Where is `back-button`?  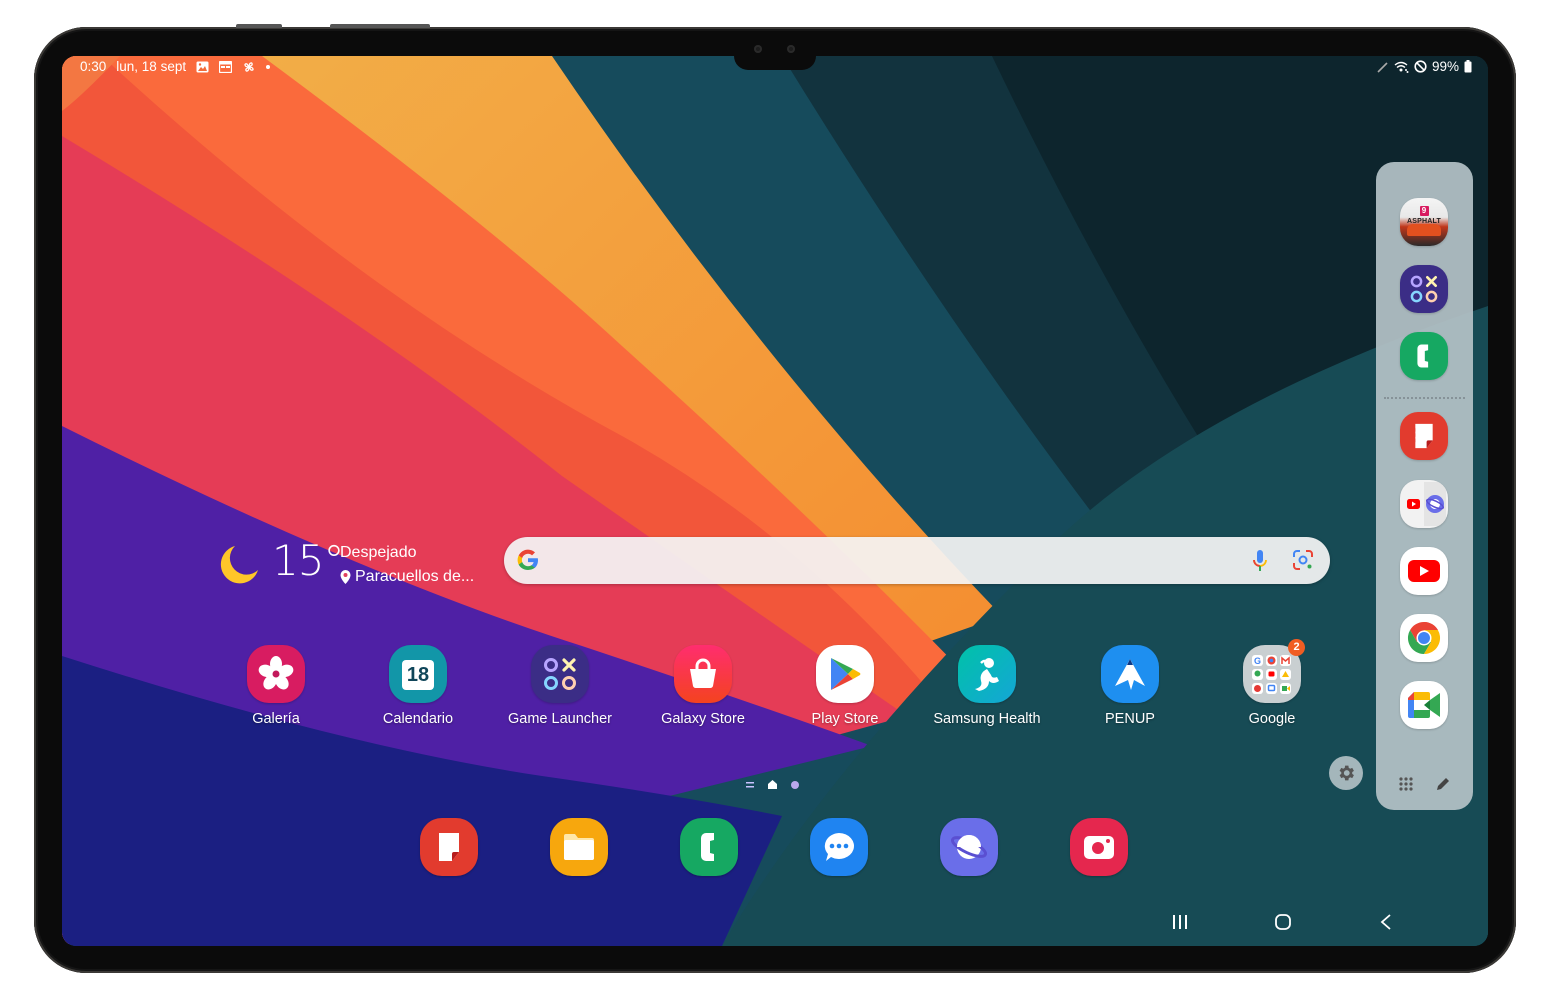
back-button is located at coordinates (1386, 922).